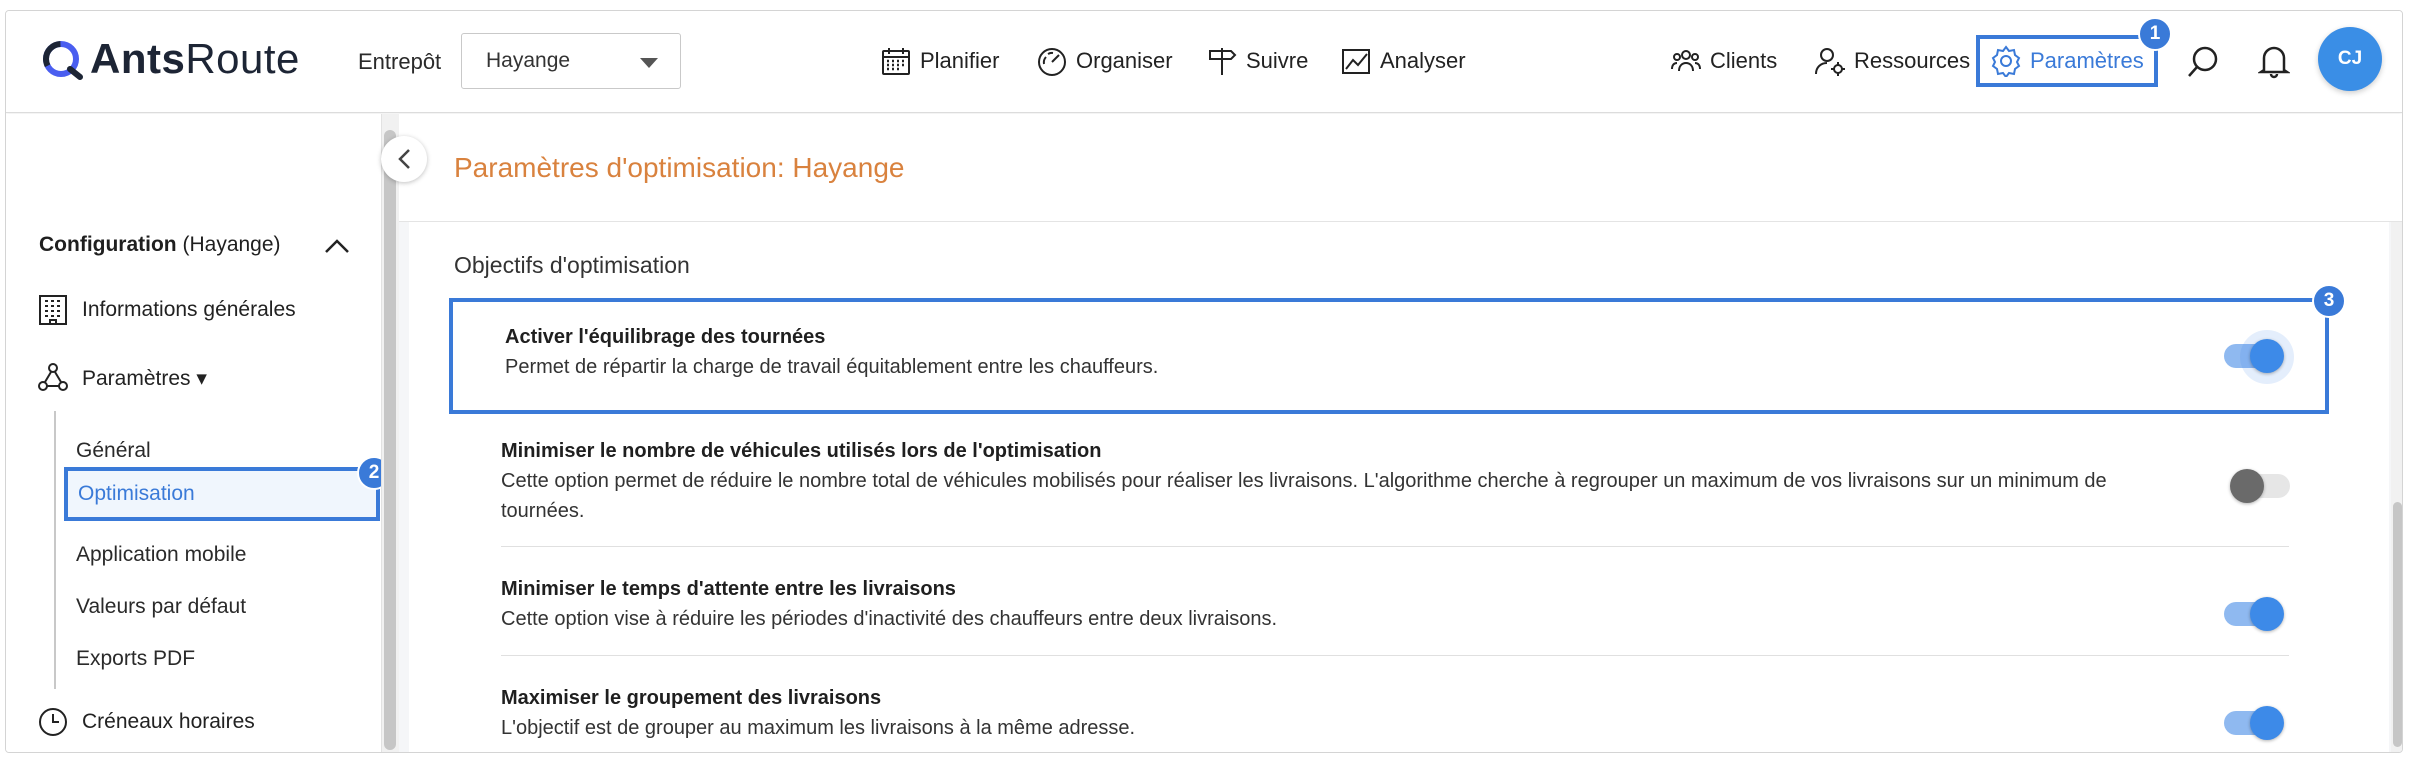 This screenshot has width=2410, height=760. What do you see at coordinates (1744, 60) in the screenshot?
I see `nav-clients-label: Clients` at bounding box center [1744, 60].